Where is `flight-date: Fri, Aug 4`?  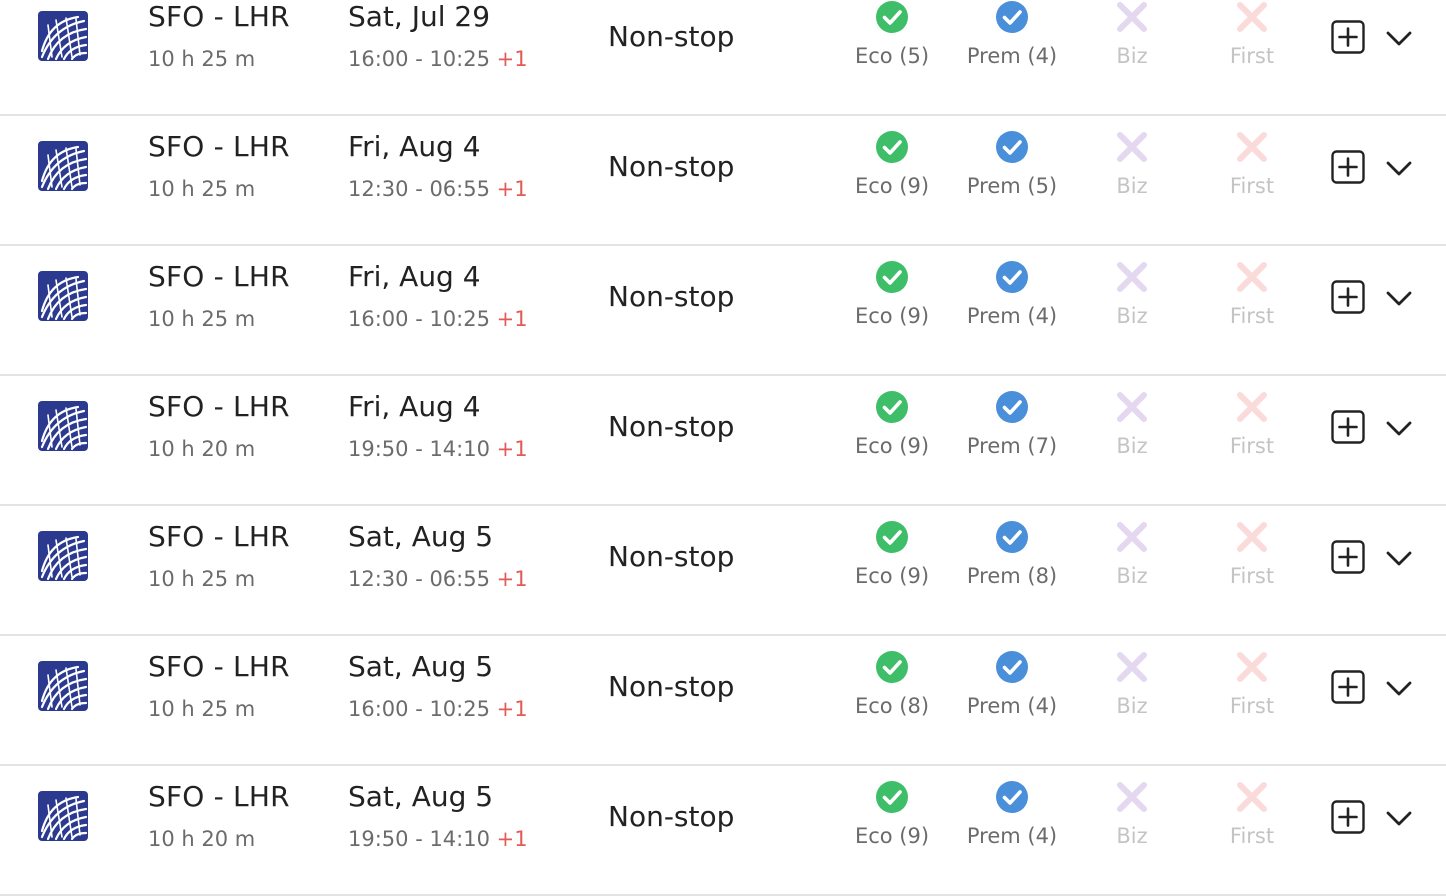 flight-date: Fri, Aug 4 is located at coordinates (414, 276).